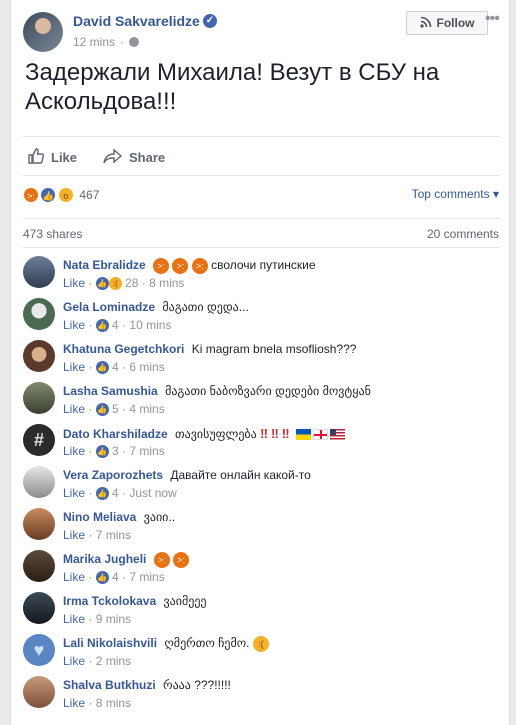  What do you see at coordinates (495, 194) in the screenshot?
I see `caret-down-icon: ▾` at bounding box center [495, 194].